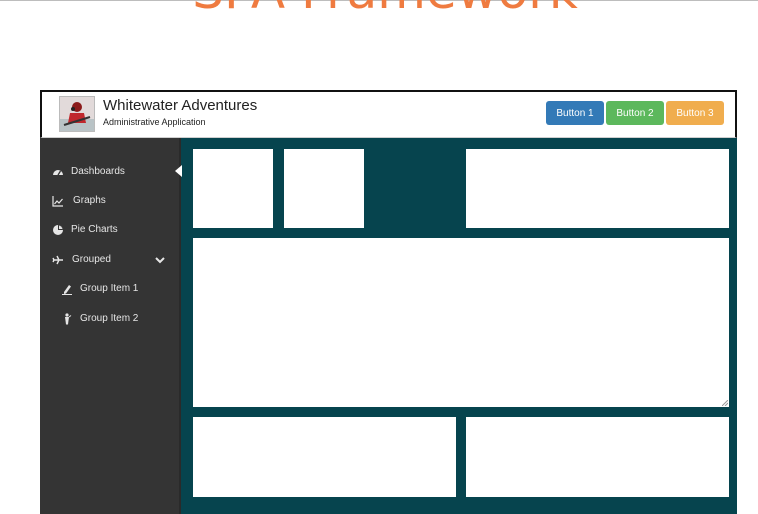 The height and width of the screenshot is (514, 758). Describe the element at coordinates (725, 403) in the screenshot. I see `resize-handle-icon` at that location.